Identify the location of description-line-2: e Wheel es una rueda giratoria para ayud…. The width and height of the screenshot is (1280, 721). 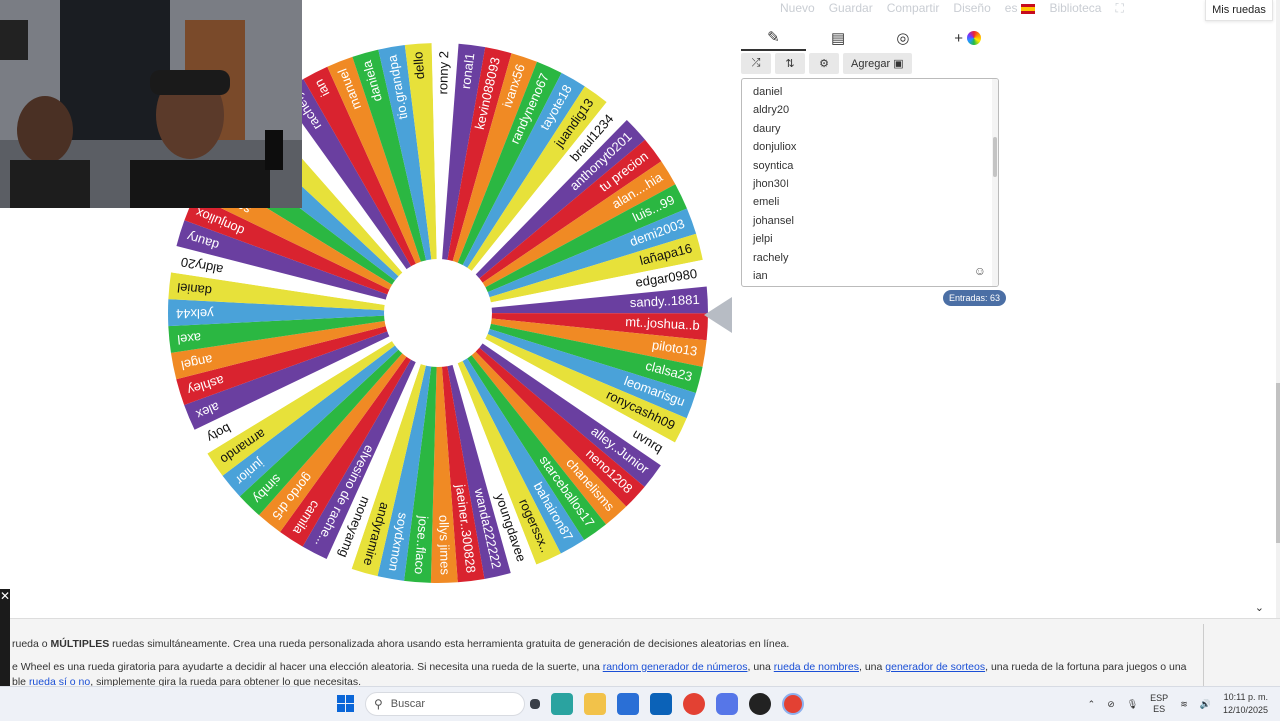
(599, 667).